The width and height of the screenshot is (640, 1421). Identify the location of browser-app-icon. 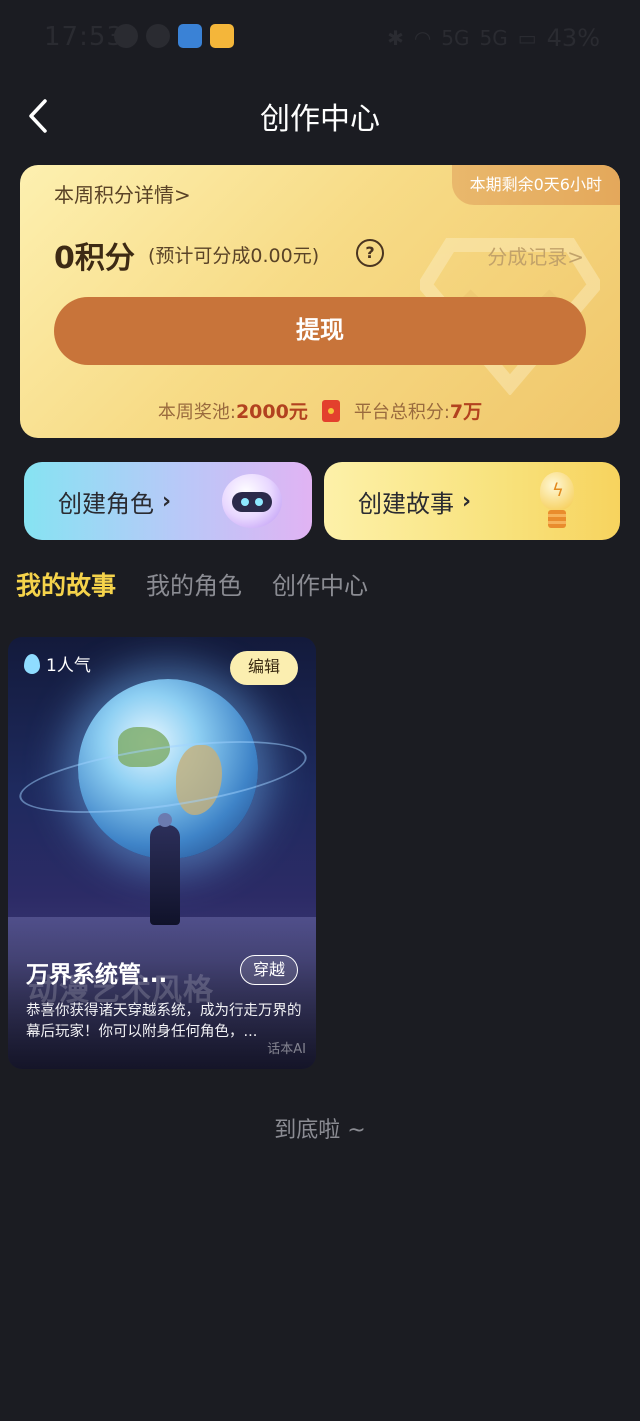
(222, 36).